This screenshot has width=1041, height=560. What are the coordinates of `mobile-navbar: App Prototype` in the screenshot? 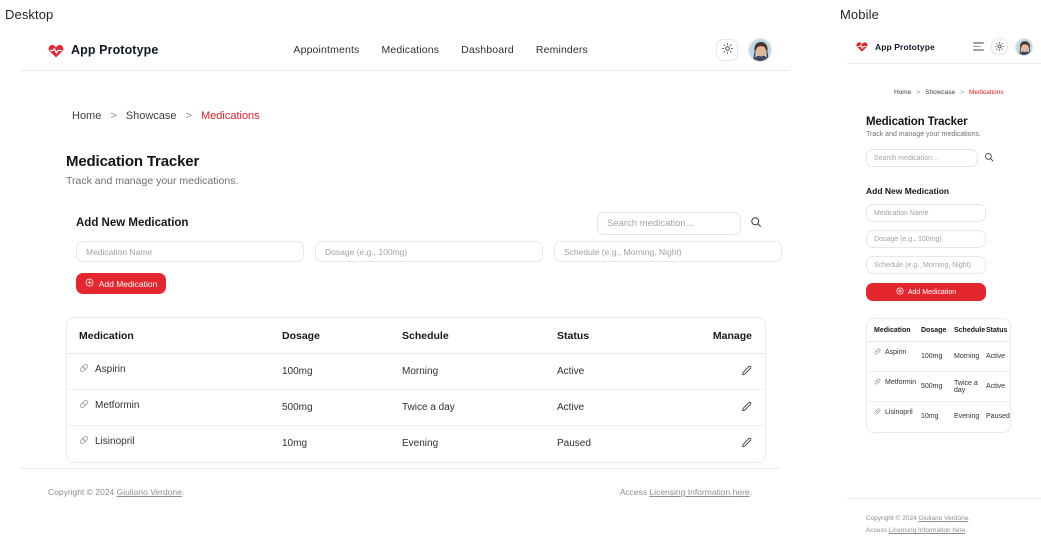 It's located at (943, 47).